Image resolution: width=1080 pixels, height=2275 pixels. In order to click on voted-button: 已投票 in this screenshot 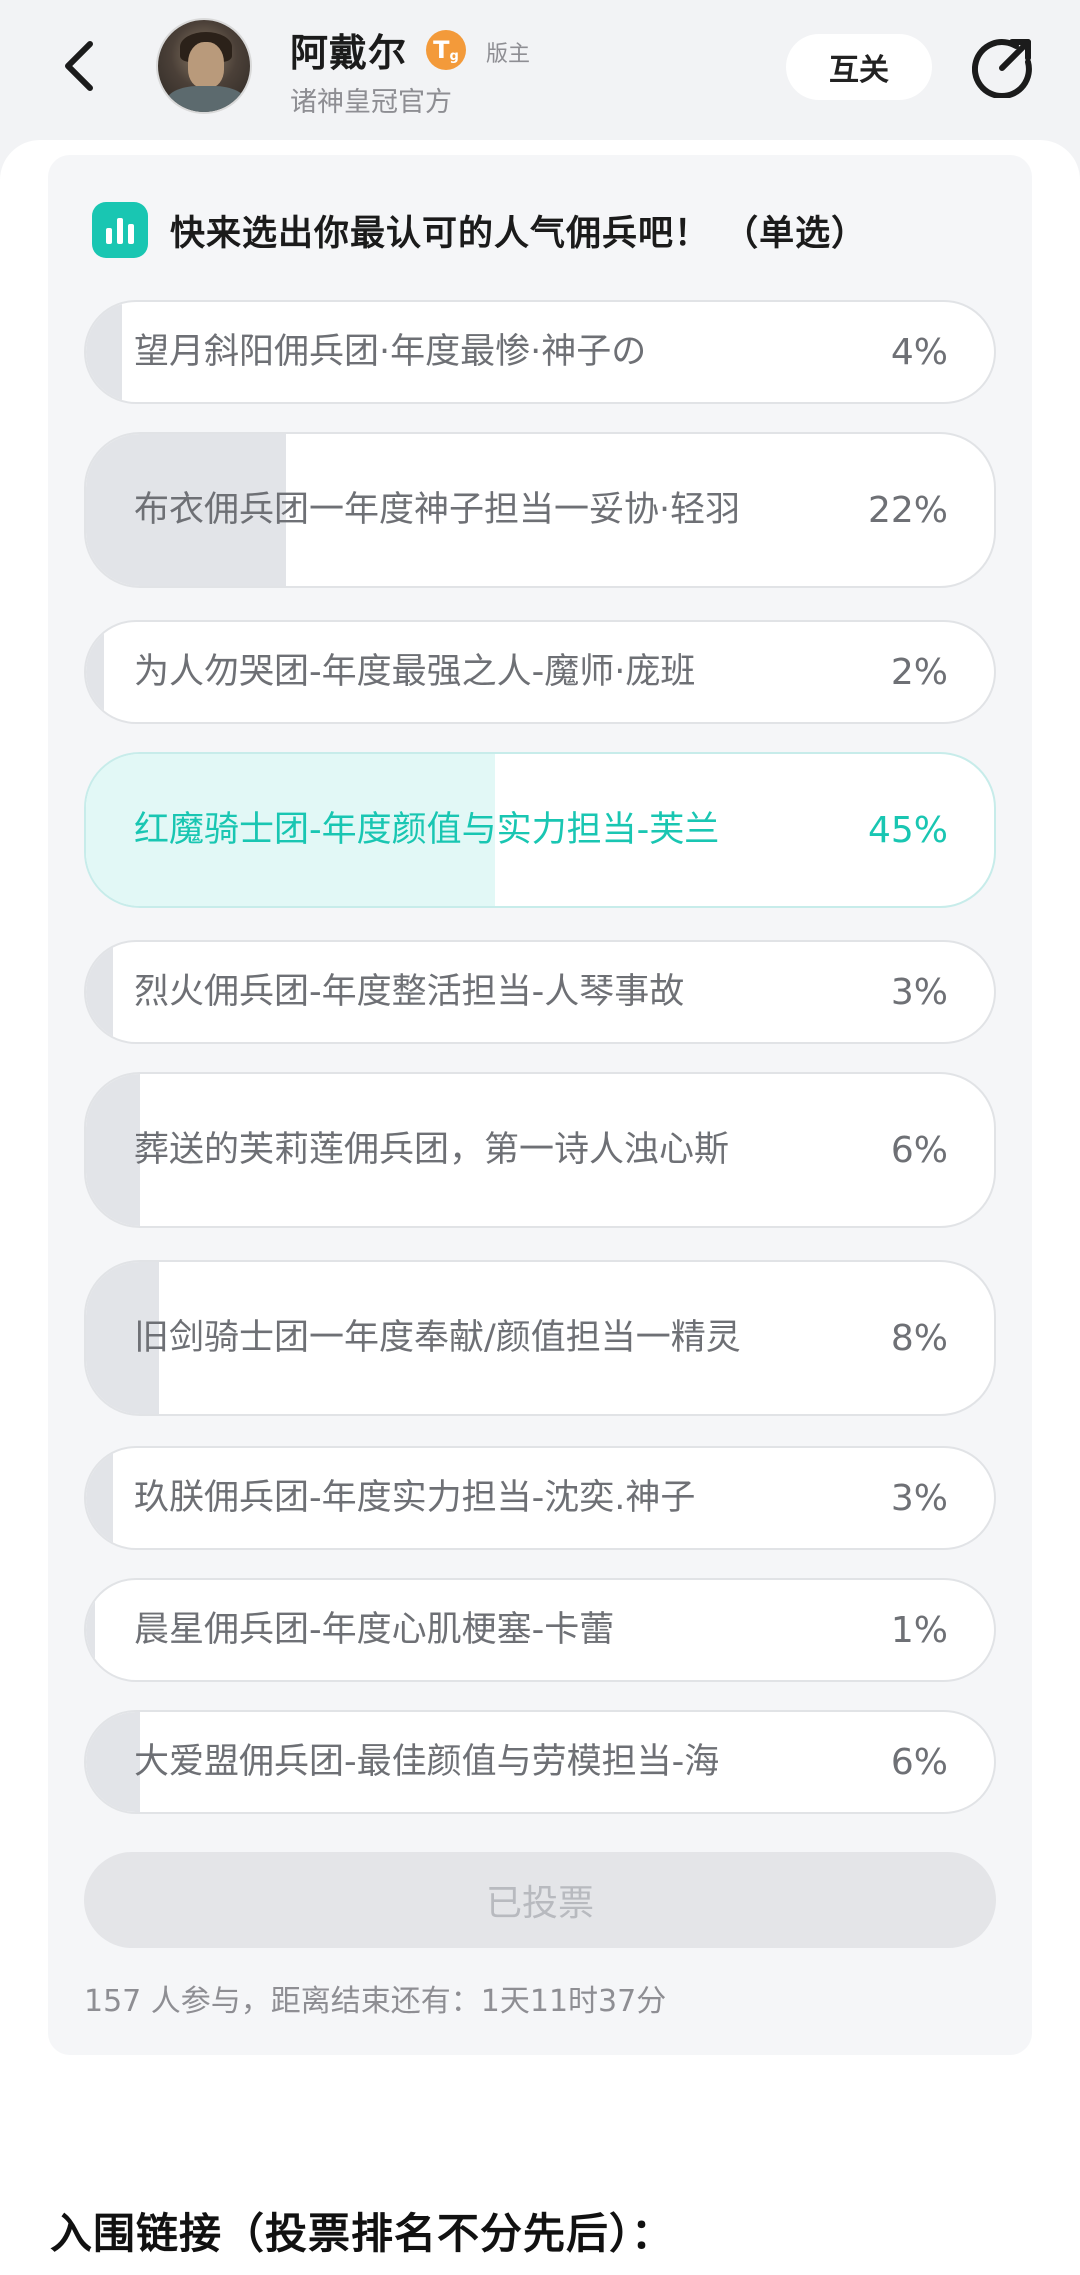, I will do `click(540, 1900)`.